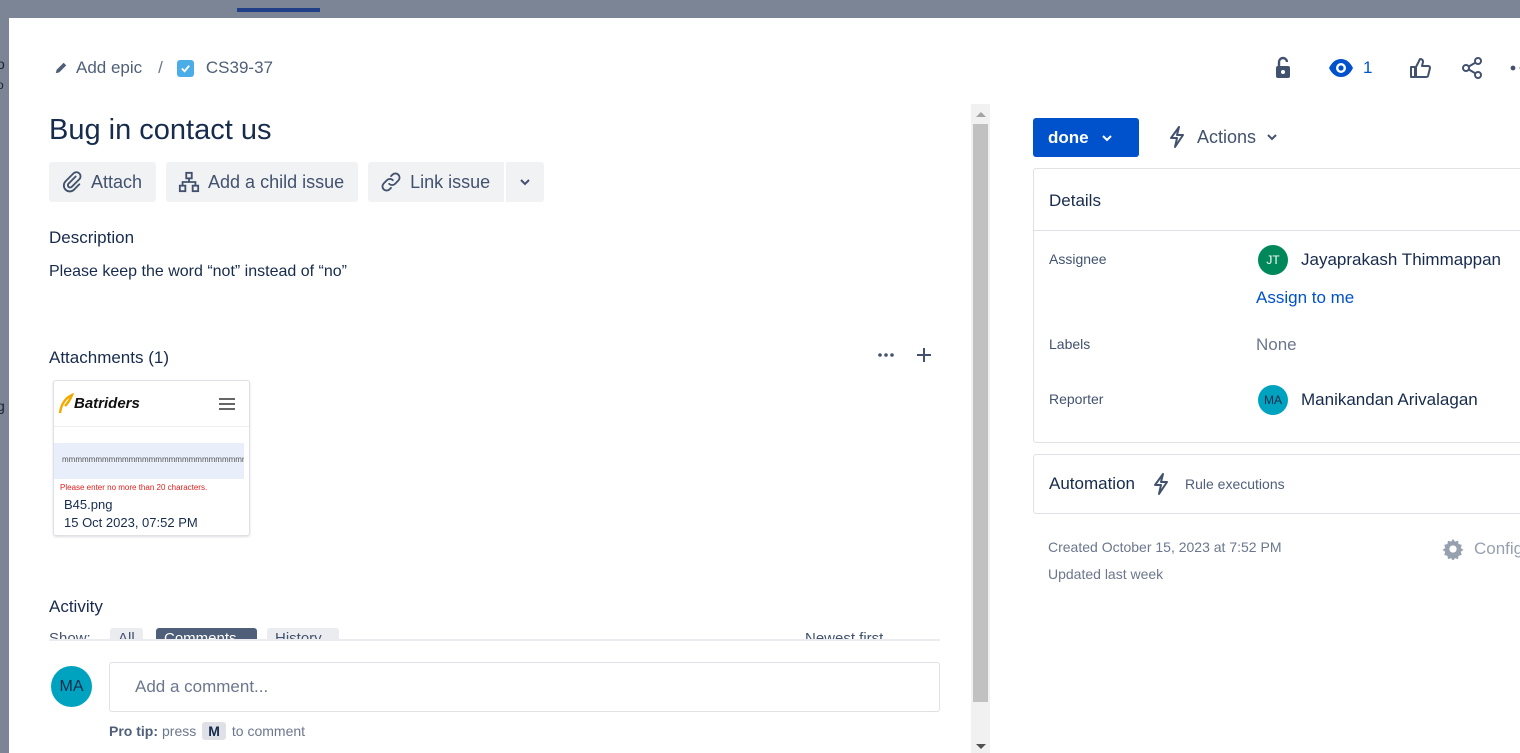 This screenshot has width=1520, height=753. What do you see at coordinates (1106, 574) in the screenshot?
I see `updated-timestamp: Updated last week` at bounding box center [1106, 574].